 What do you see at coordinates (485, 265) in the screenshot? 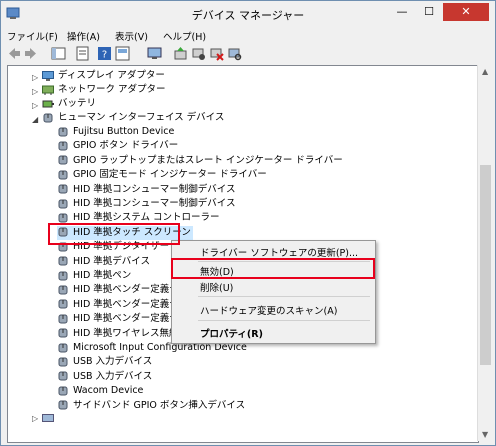
I see `scroll-thumb` at bounding box center [485, 265].